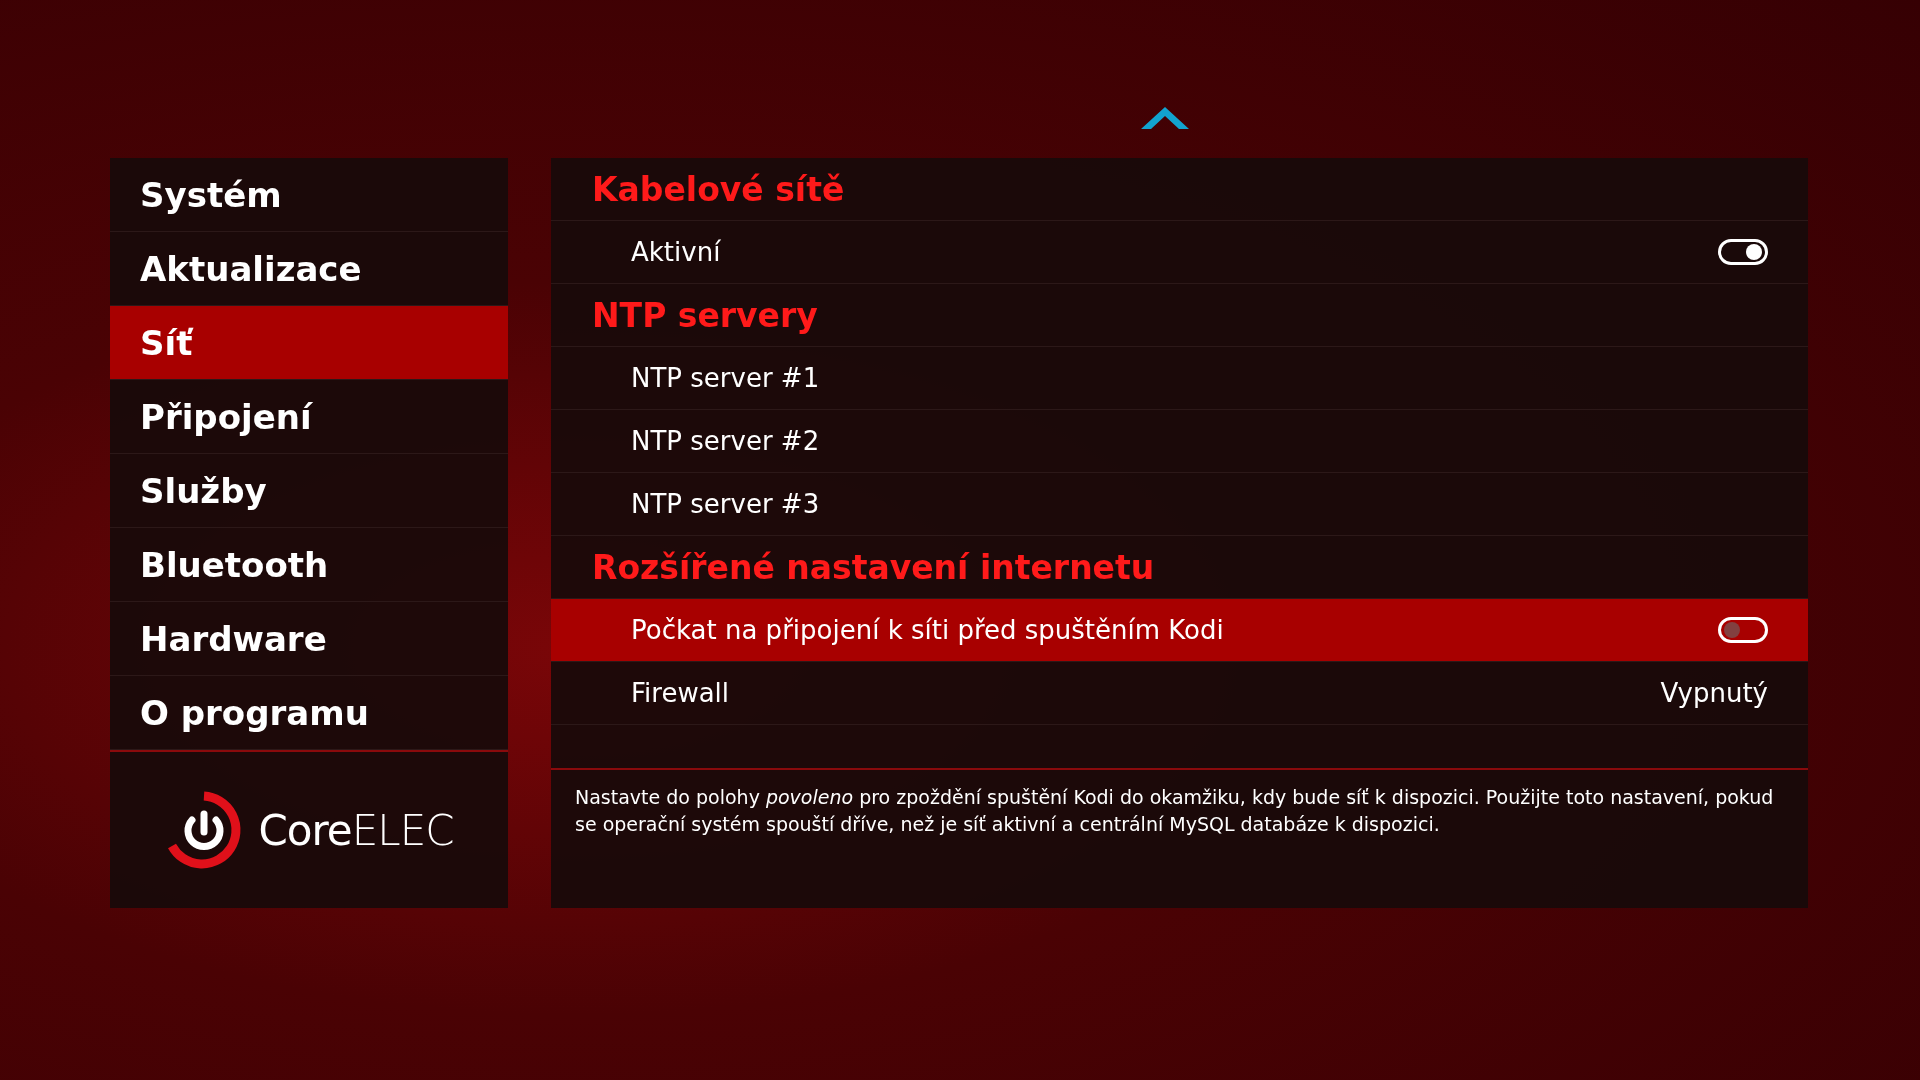  Describe the element at coordinates (1179, 441) in the screenshot. I see `setting-row: NTP server #2` at that location.